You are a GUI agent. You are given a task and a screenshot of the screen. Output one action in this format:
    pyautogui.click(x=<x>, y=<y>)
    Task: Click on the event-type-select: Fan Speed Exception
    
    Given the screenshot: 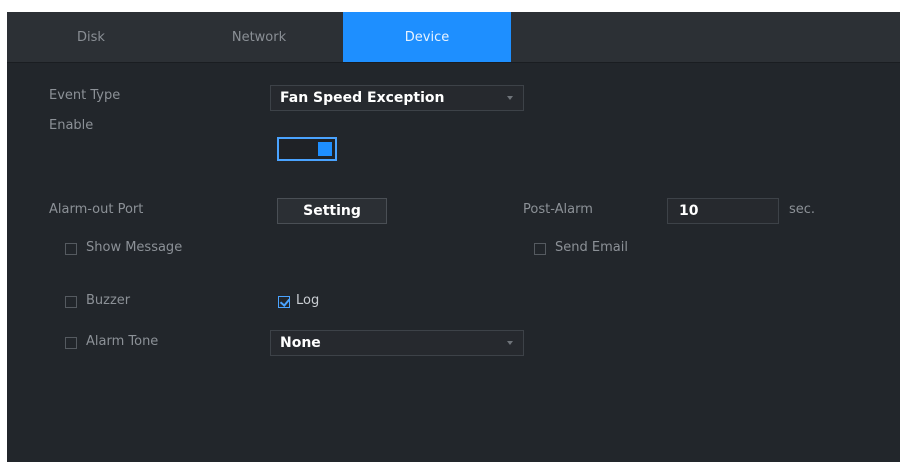 What is the action you would take?
    pyautogui.click(x=397, y=98)
    